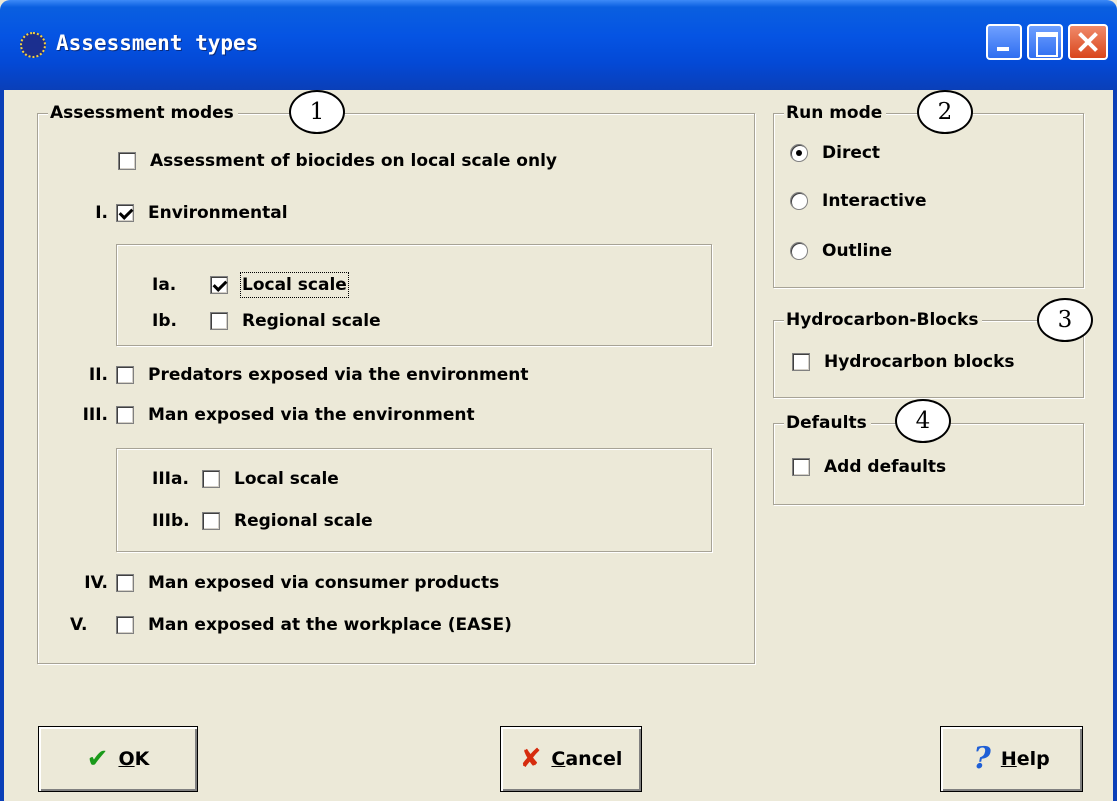 The height and width of the screenshot is (801, 1117). Describe the element at coordinates (923, 421) in the screenshot. I see `callout-4: 4` at that location.